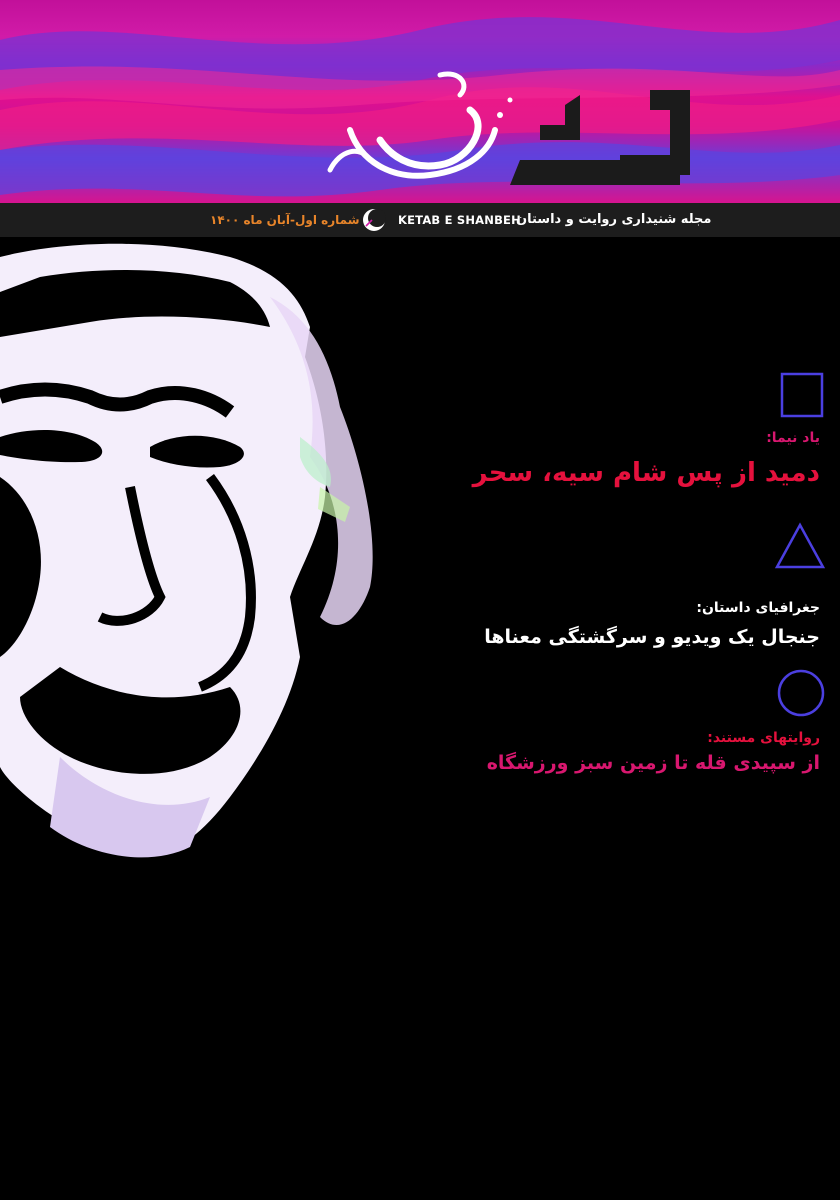  Describe the element at coordinates (793, 438) in the screenshot. I see `article-1-kicker: یاد نیما:` at that location.